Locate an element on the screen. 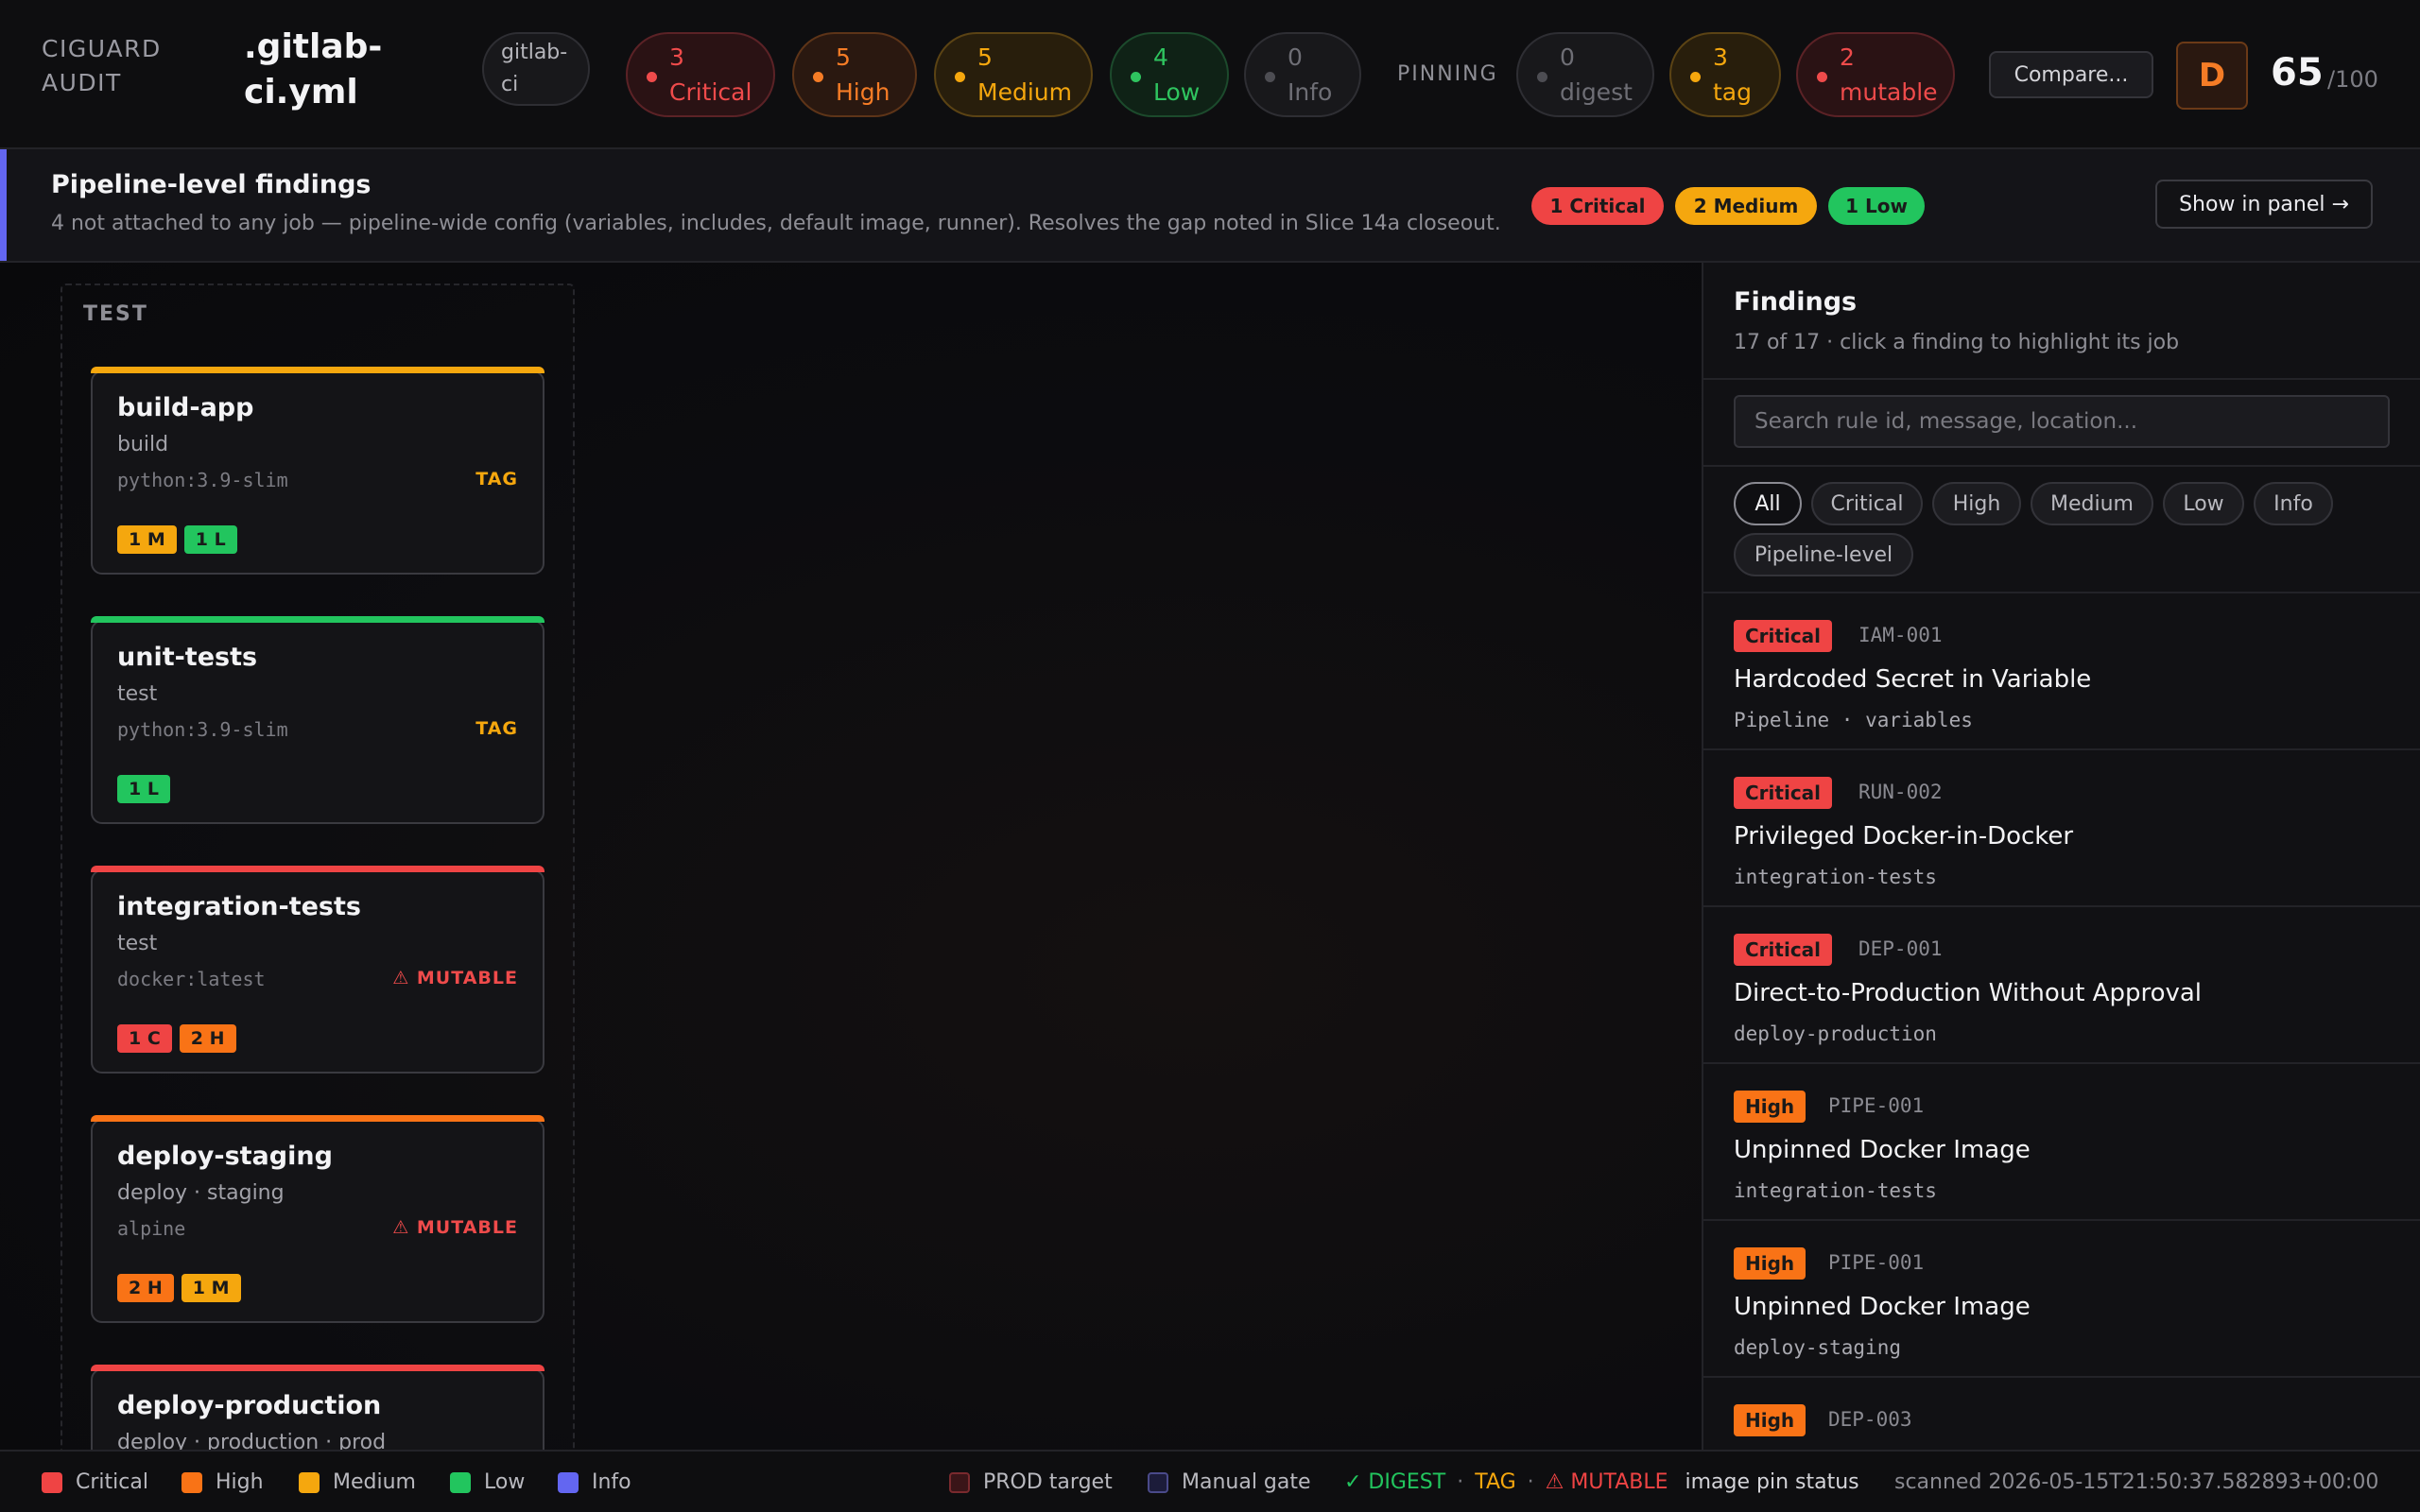 This screenshot has height=1512, width=2420. job-name: integration-tests is located at coordinates (239, 906).